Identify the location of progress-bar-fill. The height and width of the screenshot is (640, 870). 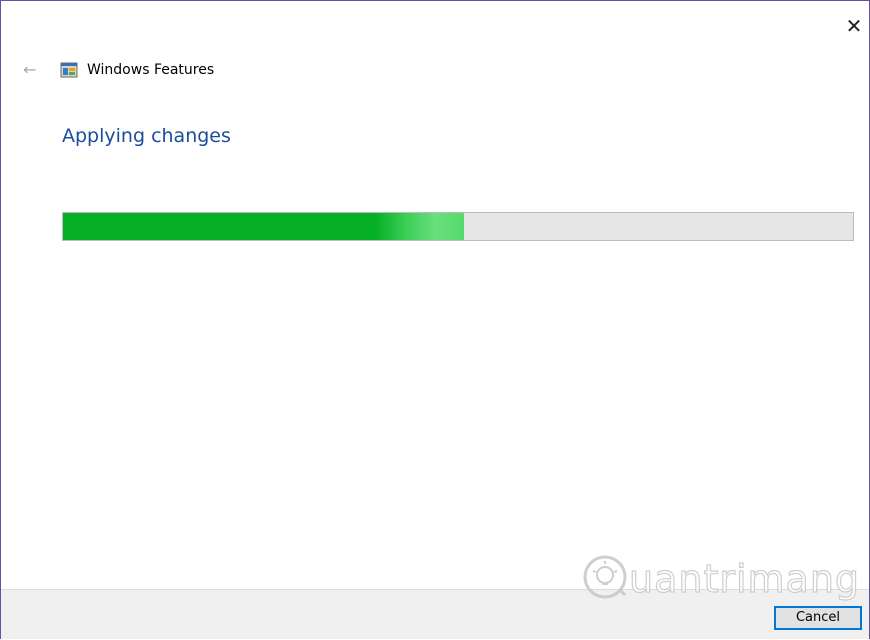
(263, 226).